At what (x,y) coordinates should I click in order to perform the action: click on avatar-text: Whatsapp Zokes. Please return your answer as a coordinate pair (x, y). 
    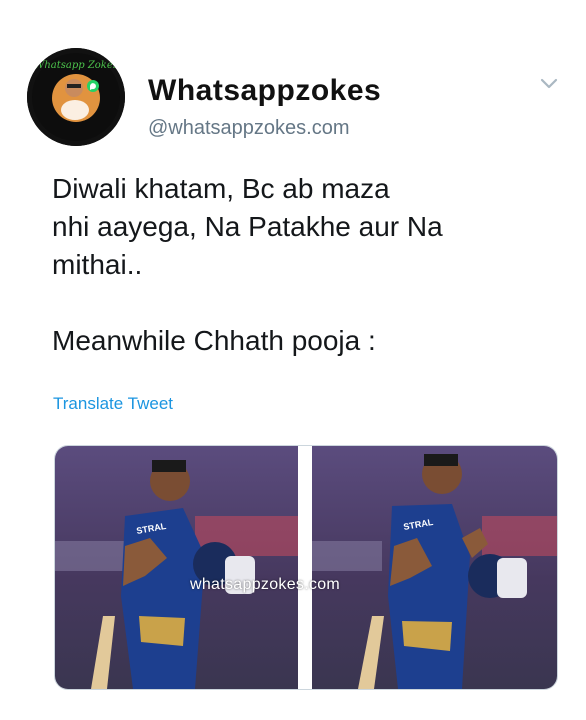
    Looking at the image, I should click on (76, 65).